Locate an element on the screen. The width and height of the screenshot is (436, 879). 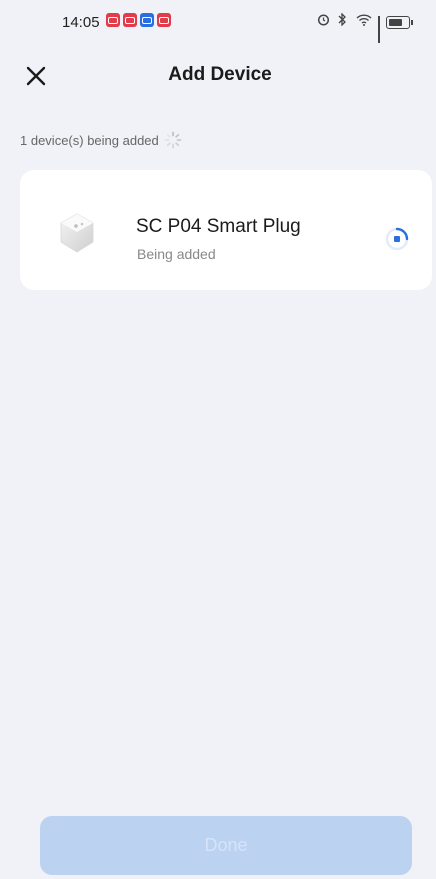
status-bar: 14:05 is located at coordinates (220, 21).